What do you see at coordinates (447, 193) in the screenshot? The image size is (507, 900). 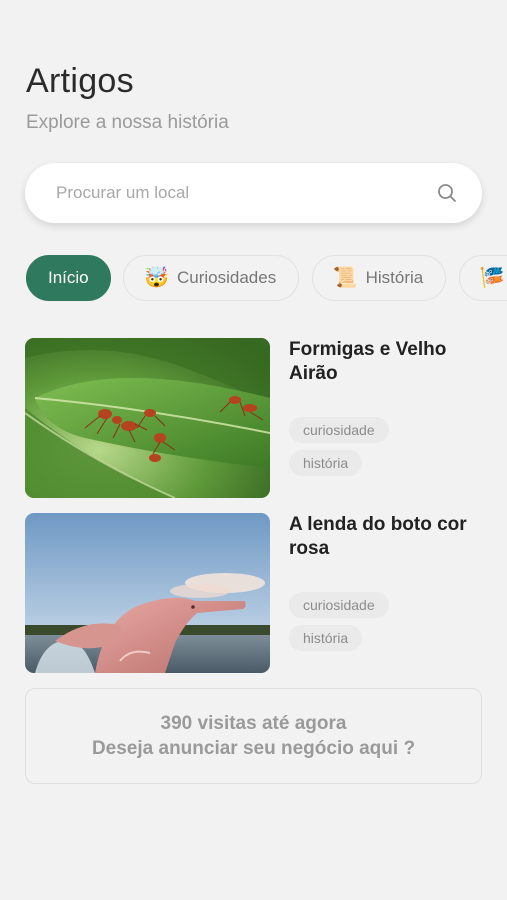 I see `search-icon` at bounding box center [447, 193].